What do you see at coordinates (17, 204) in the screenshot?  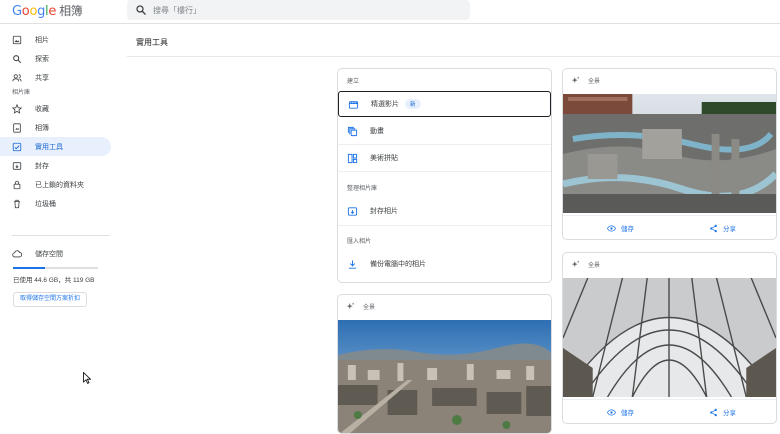 I see `trash-icon` at bounding box center [17, 204].